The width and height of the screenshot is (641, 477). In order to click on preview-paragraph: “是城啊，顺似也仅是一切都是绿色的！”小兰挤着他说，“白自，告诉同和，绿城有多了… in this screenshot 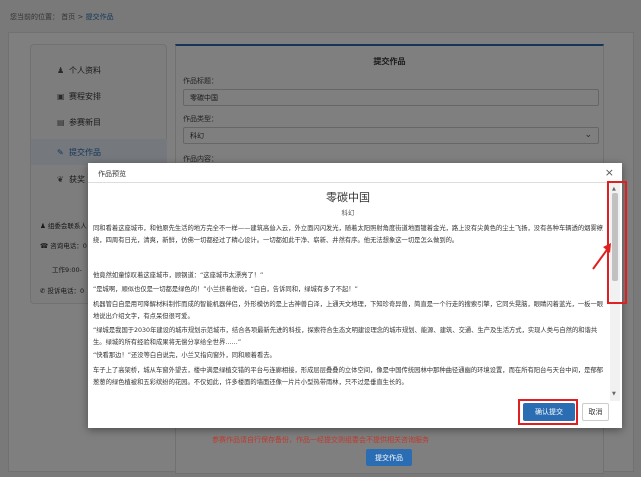, I will do `click(225, 289)`.